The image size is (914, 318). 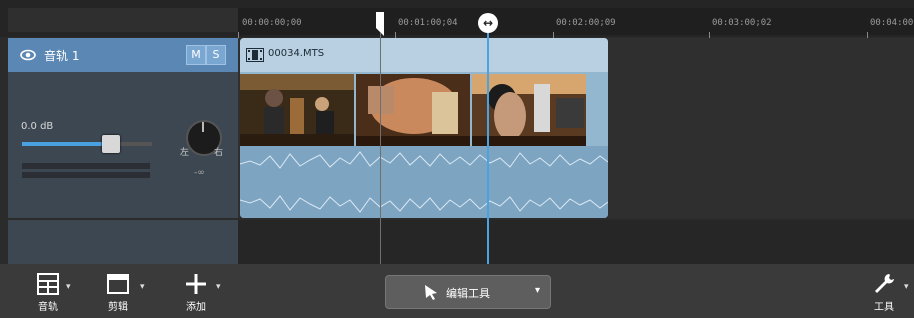 I want to click on volume-slider-track, so click(x=87, y=144).